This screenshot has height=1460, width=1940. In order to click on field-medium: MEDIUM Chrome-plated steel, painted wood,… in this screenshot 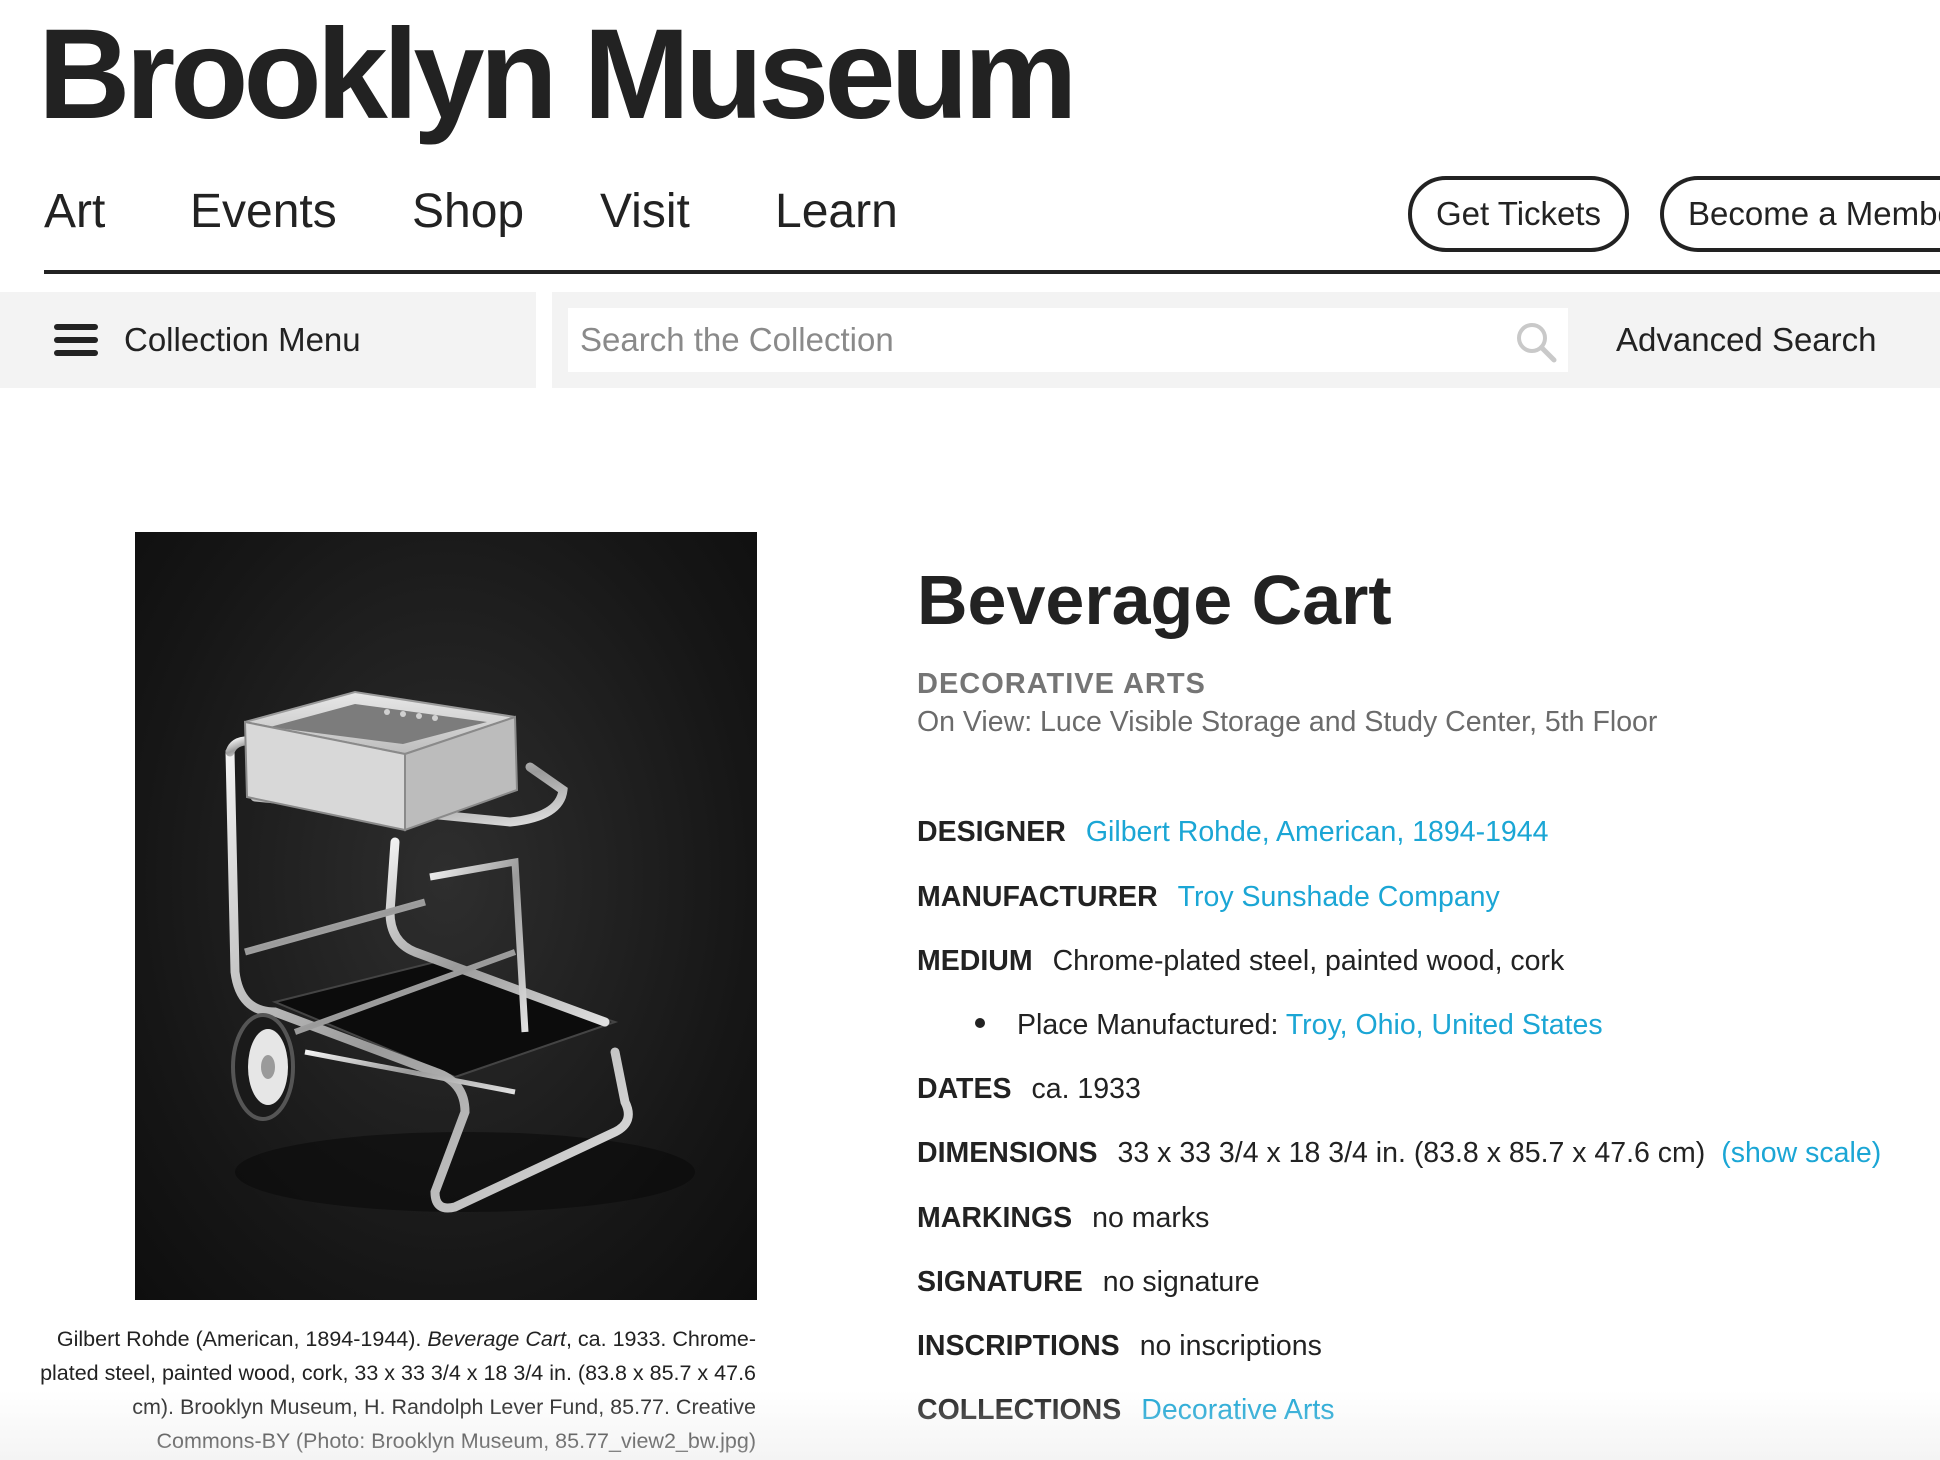, I will do `click(1240, 961)`.